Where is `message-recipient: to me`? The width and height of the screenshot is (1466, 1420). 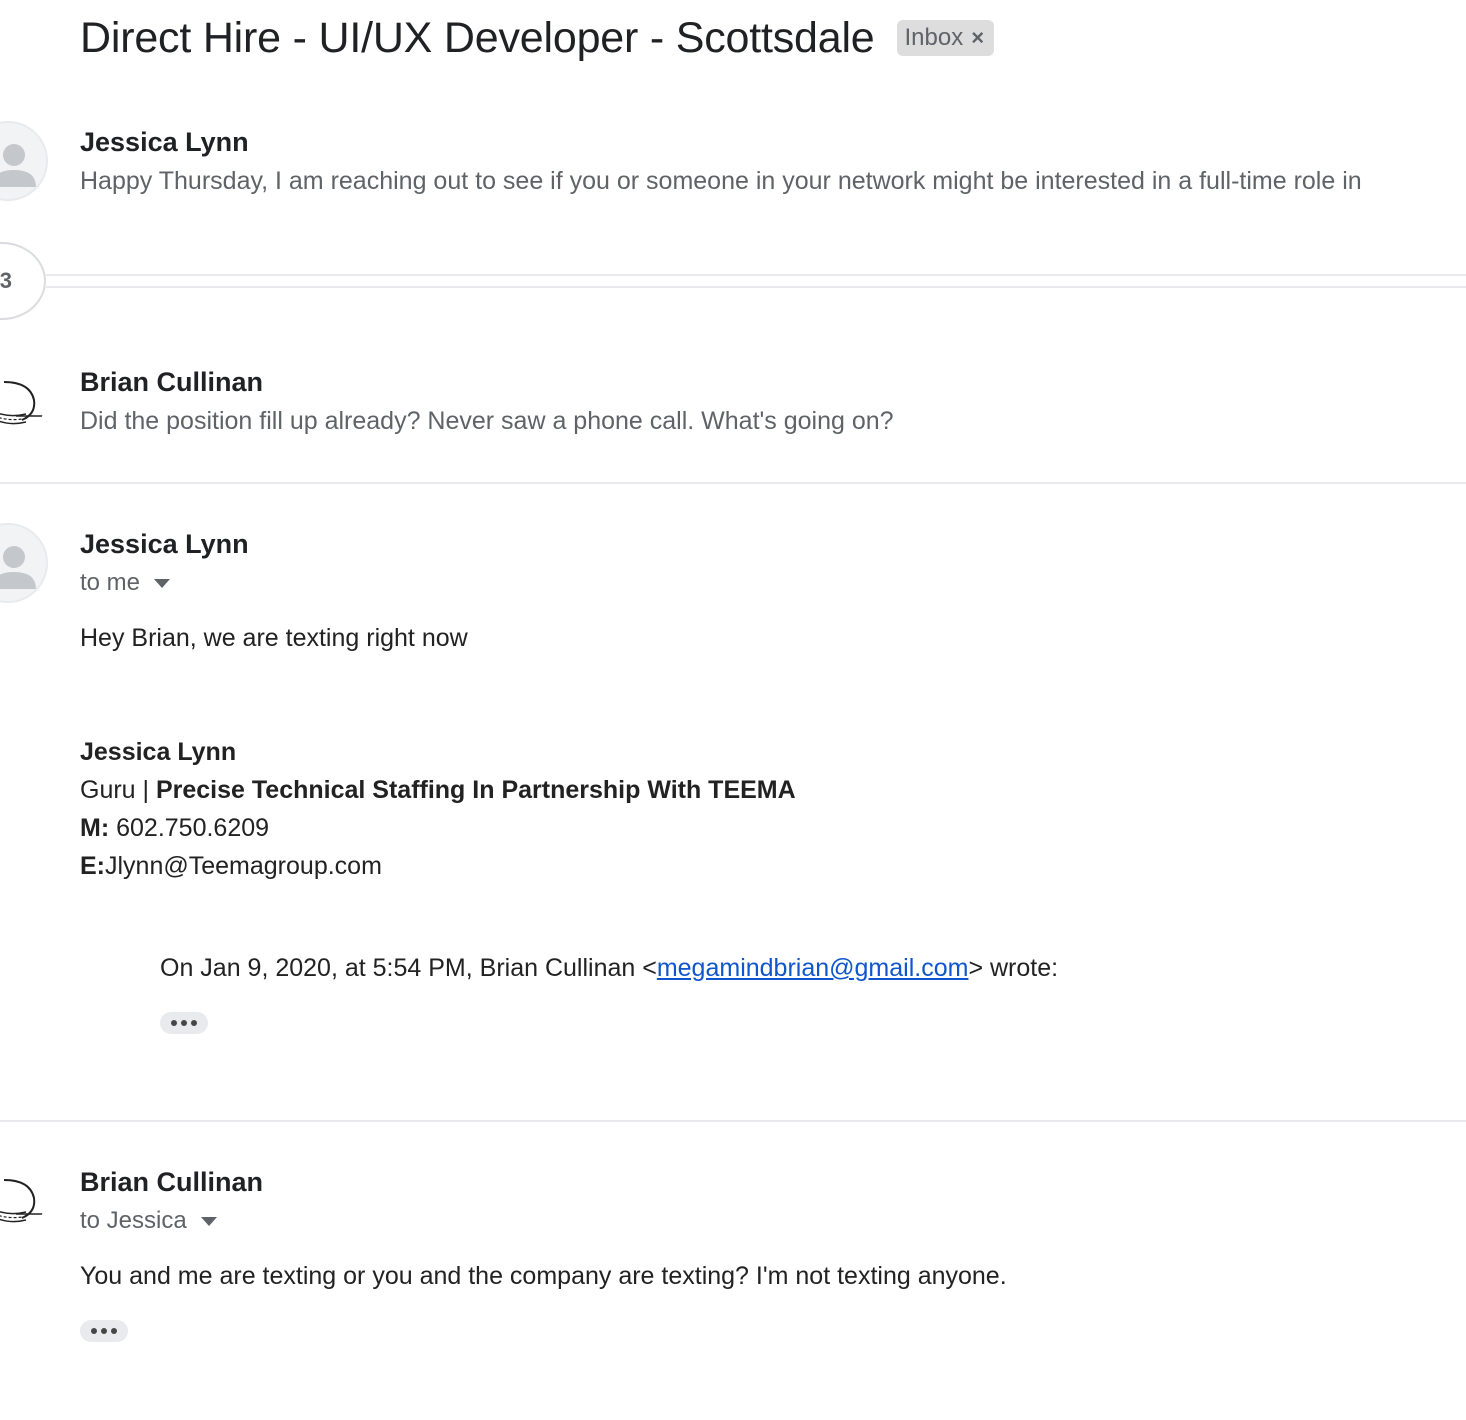
message-recipient: to me is located at coordinates (125, 583).